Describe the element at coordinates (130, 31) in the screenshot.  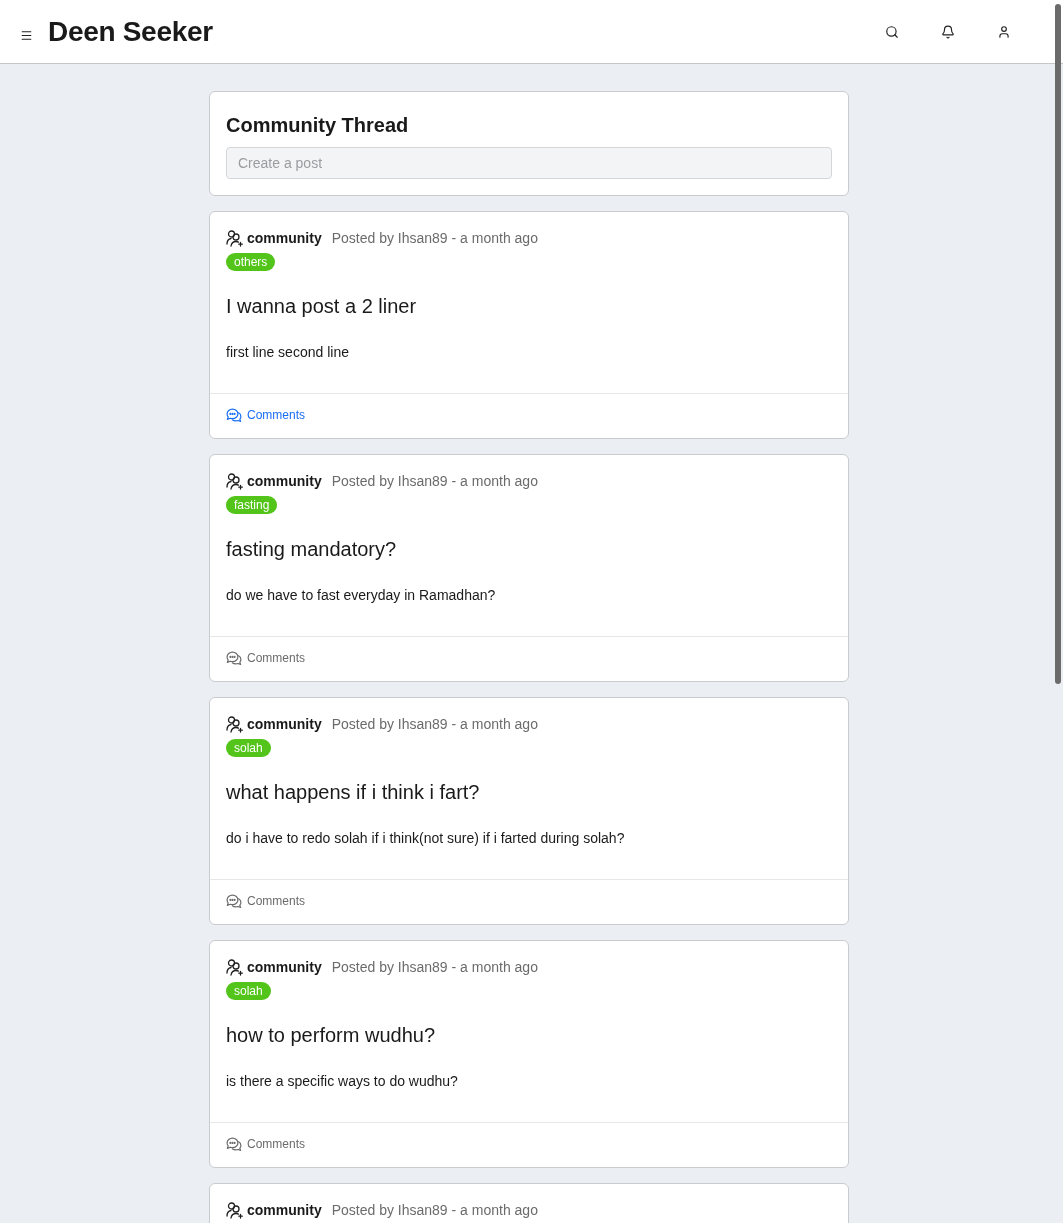
I see `app-title: Deen Seeker` at that location.